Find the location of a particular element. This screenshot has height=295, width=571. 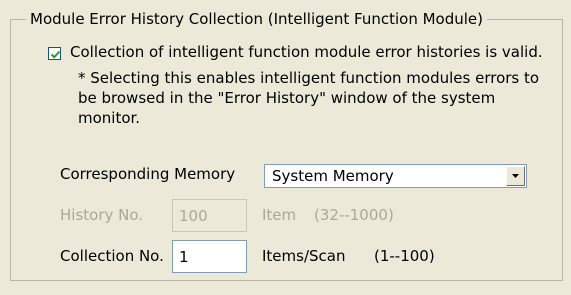

collection-no-input: 1 is located at coordinates (209, 256).